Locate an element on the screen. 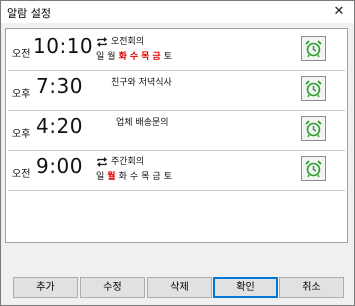 This screenshot has width=355, height=306. alarm-label: 친구와 저녁식사 is located at coordinates (141, 83).